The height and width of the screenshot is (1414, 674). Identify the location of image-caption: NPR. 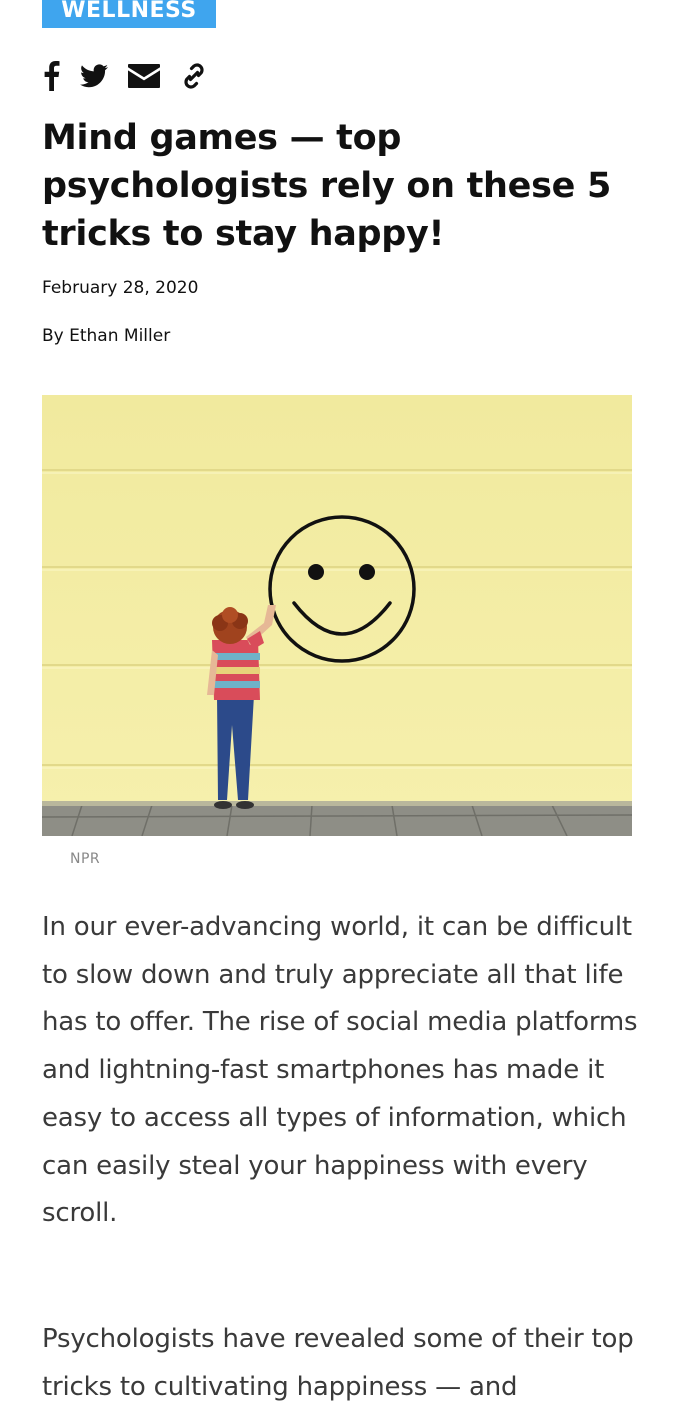
(85, 859).